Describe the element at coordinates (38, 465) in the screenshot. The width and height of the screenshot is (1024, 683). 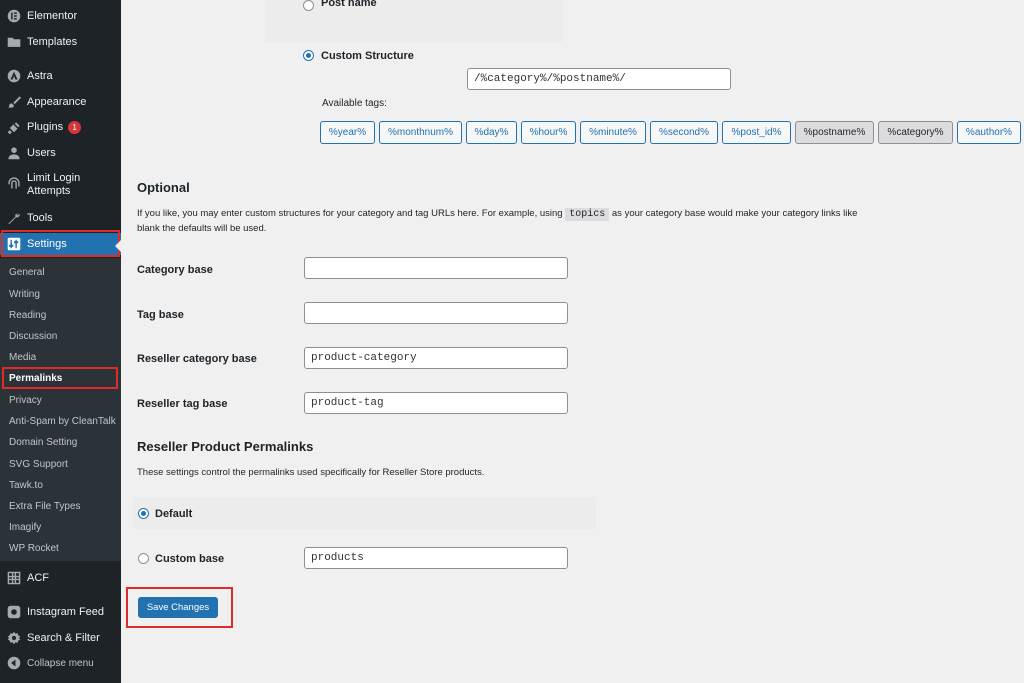
I see `submenu-item-svg-support: SVG Support` at that location.